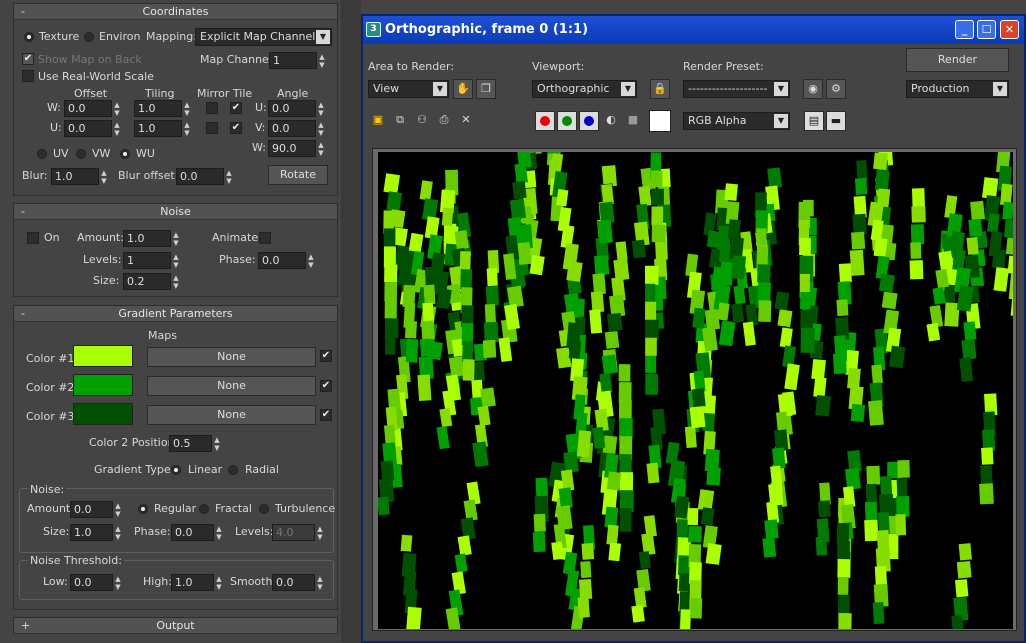  I want to click on color3-map-button: None, so click(231, 415).